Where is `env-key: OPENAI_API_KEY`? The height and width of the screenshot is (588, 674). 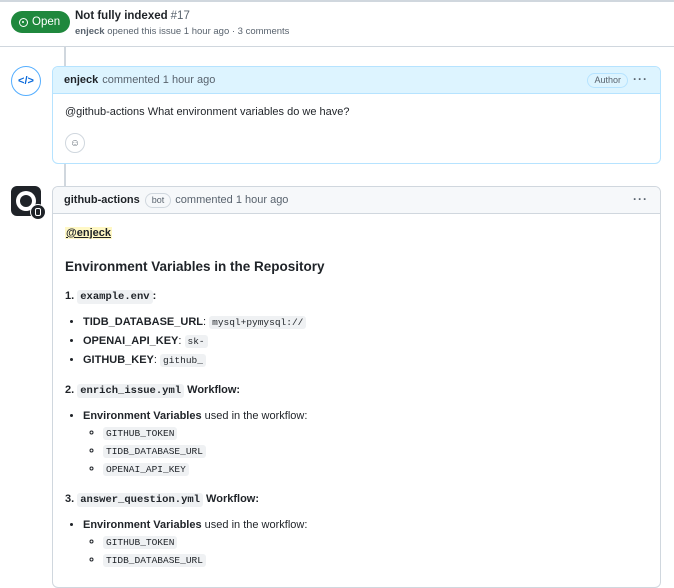
env-key: OPENAI_API_KEY is located at coordinates (131, 341).